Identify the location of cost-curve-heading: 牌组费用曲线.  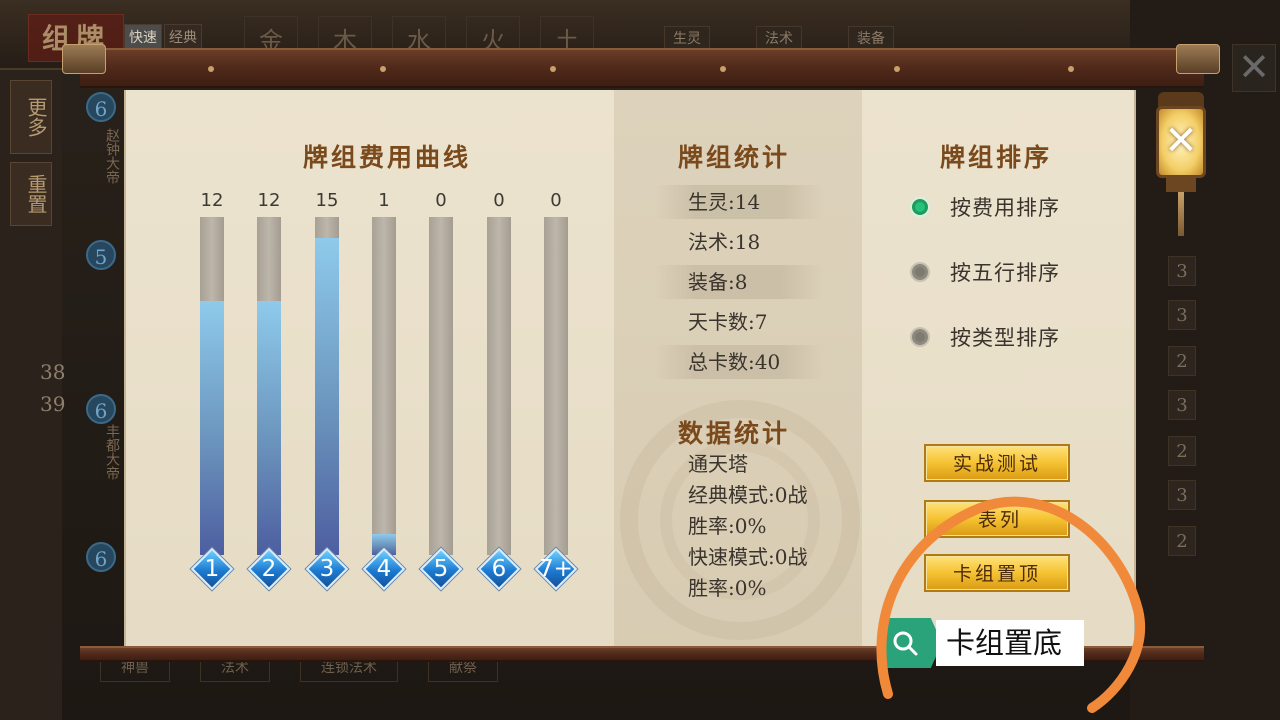
(387, 157).